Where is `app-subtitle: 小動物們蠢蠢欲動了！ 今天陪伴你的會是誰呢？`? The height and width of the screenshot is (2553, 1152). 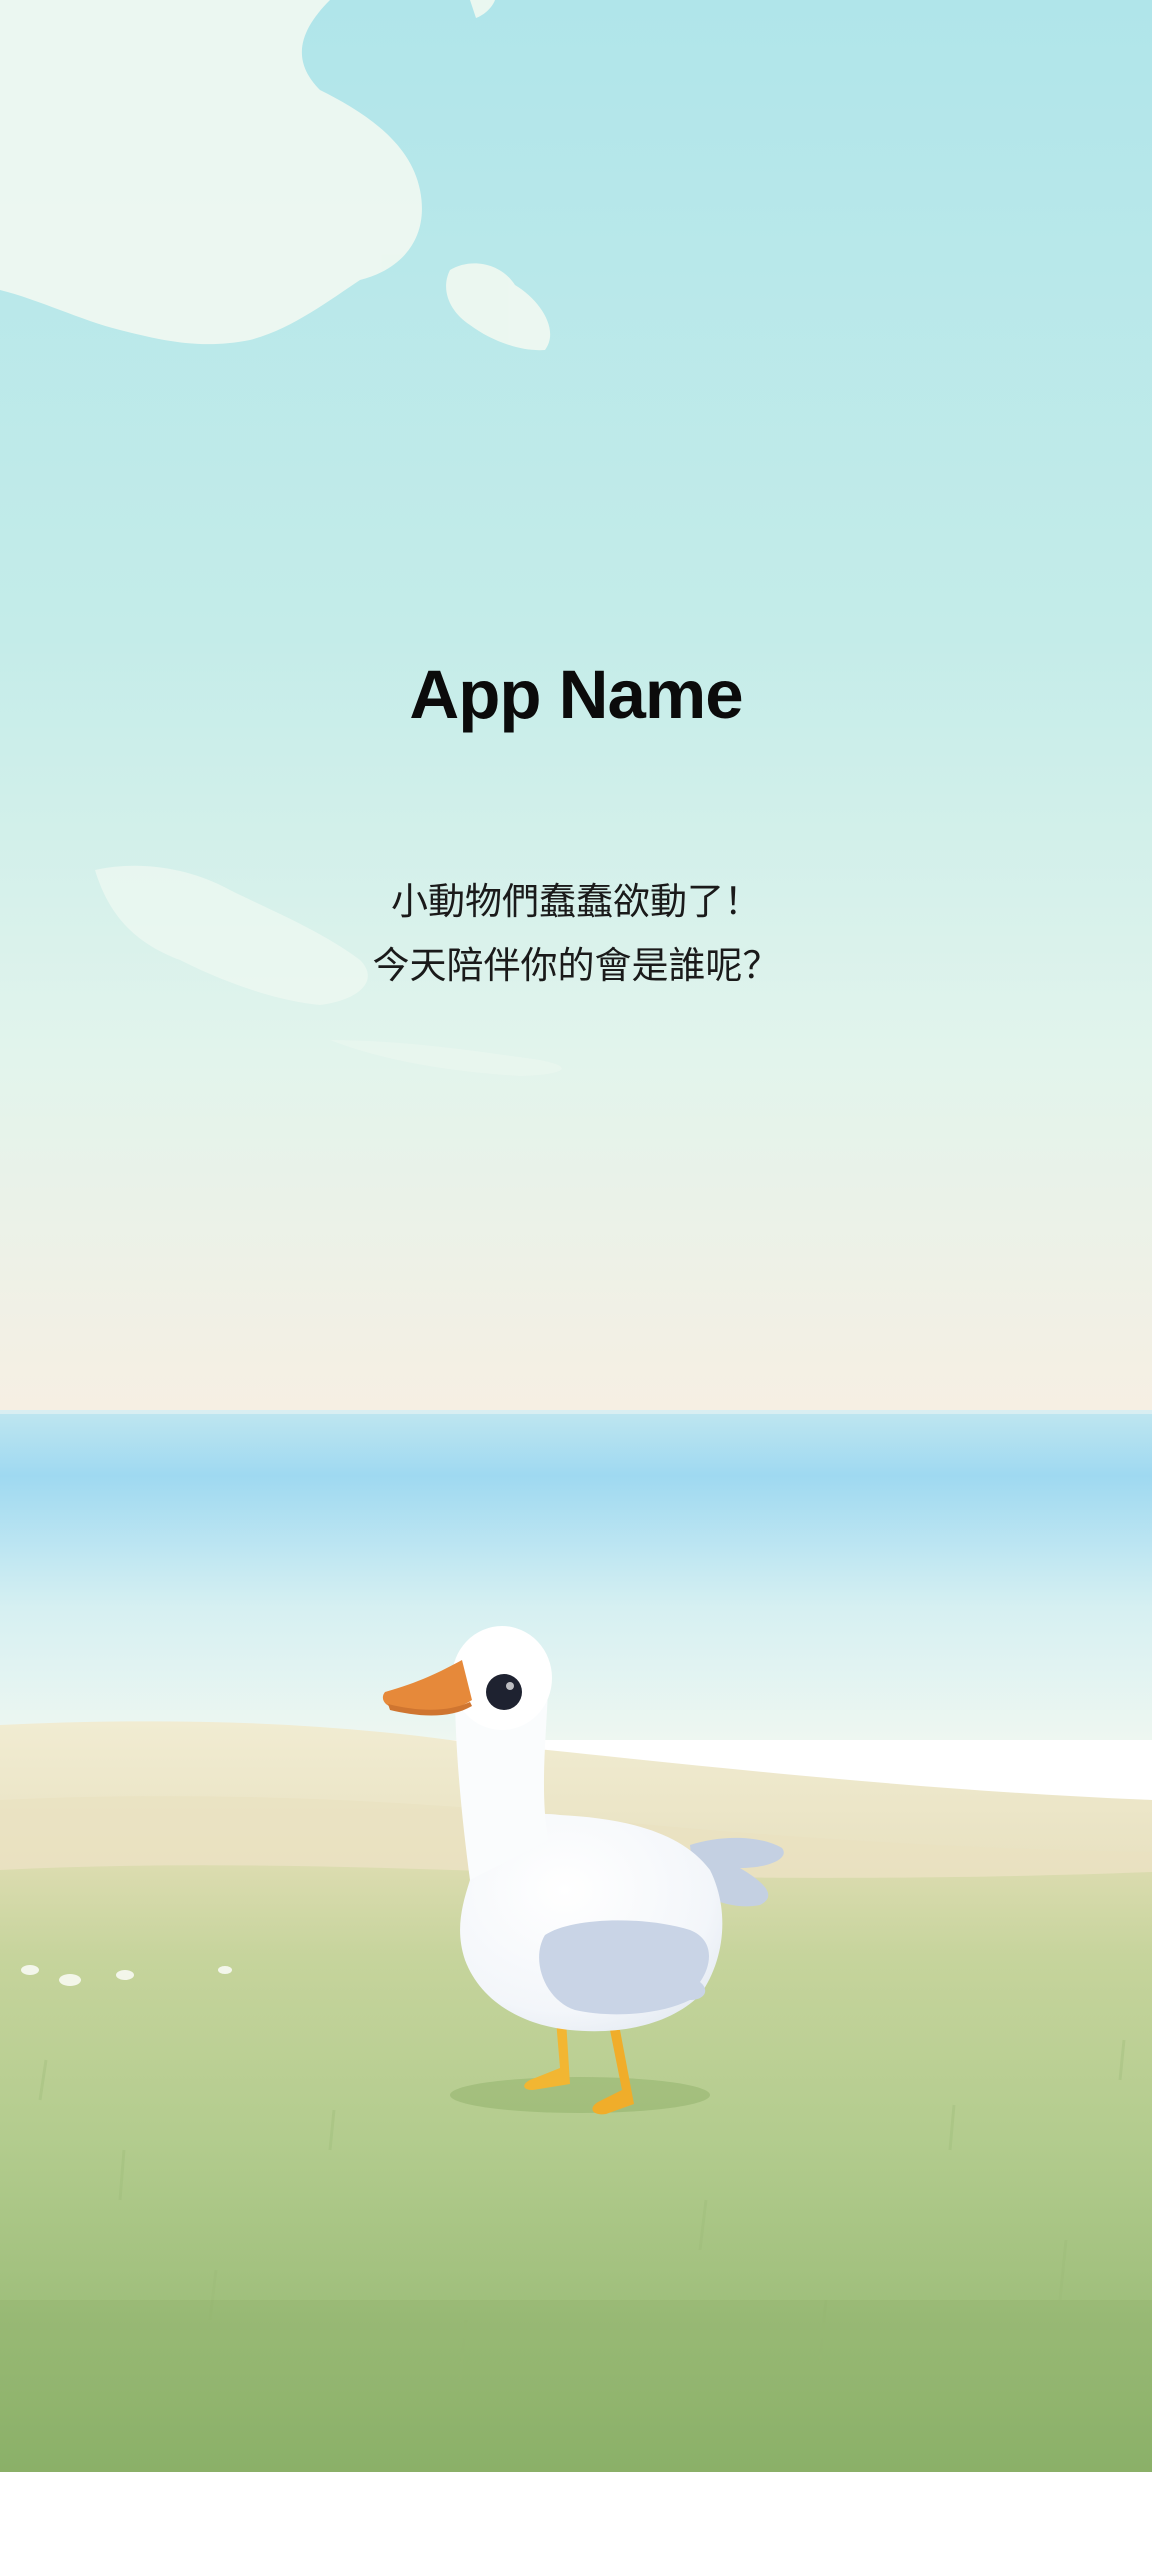 app-subtitle: 小動物們蠢蠢欲動了！ 今天陪伴你的會是誰呢？ is located at coordinates (576, 934).